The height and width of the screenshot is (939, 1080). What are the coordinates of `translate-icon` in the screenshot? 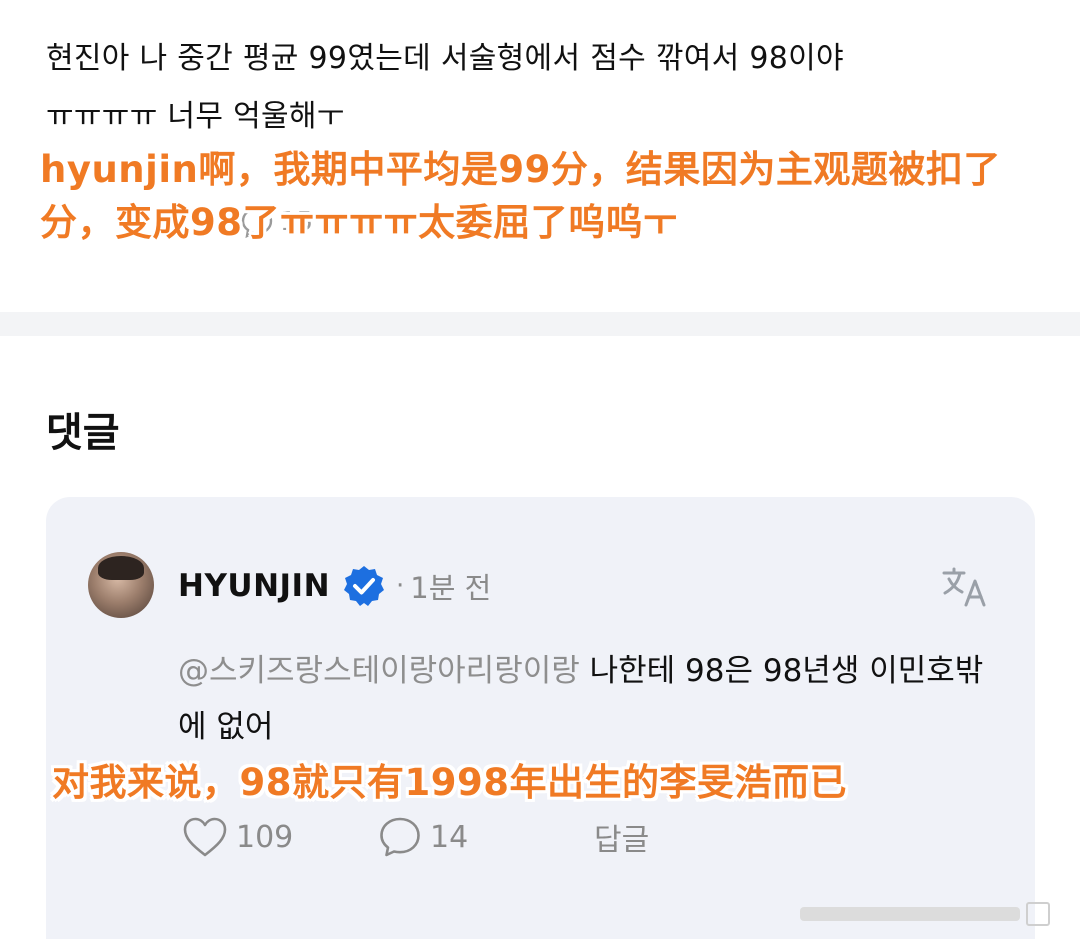 It's located at (964, 587).